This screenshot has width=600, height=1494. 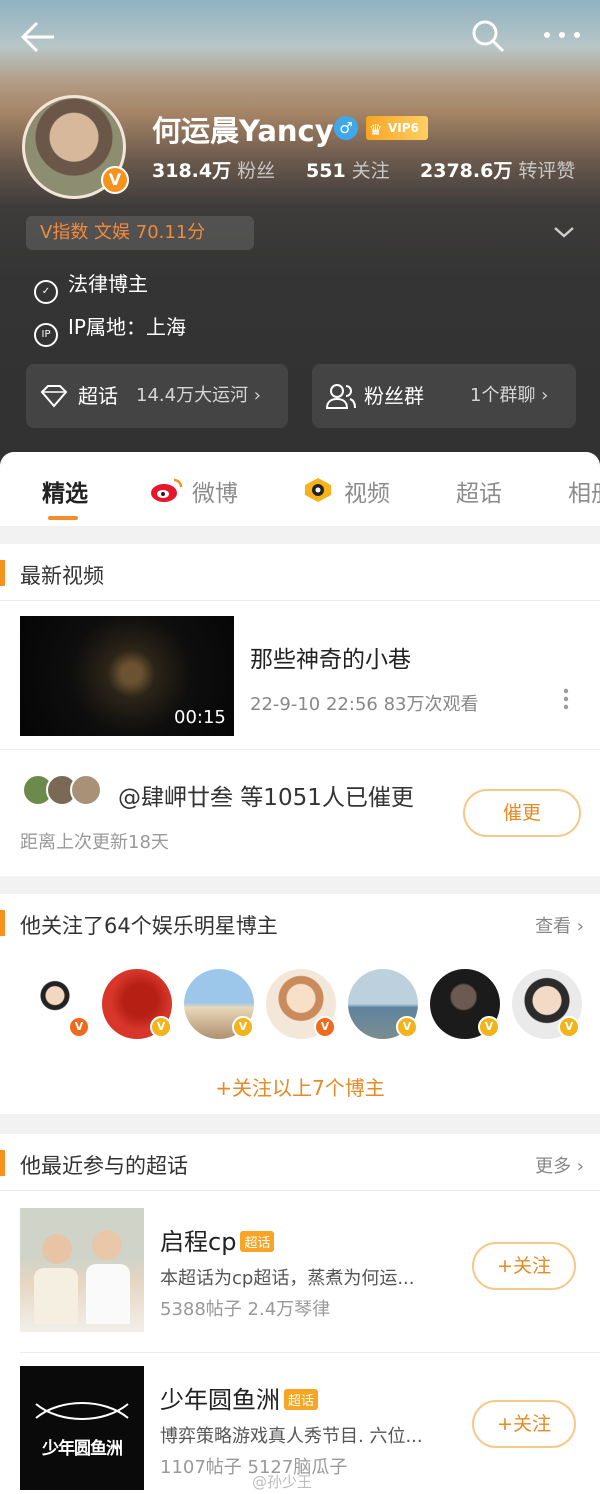 What do you see at coordinates (200, 717) in the screenshot?
I see `video-duration: 00:15` at bounding box center [200, 717].